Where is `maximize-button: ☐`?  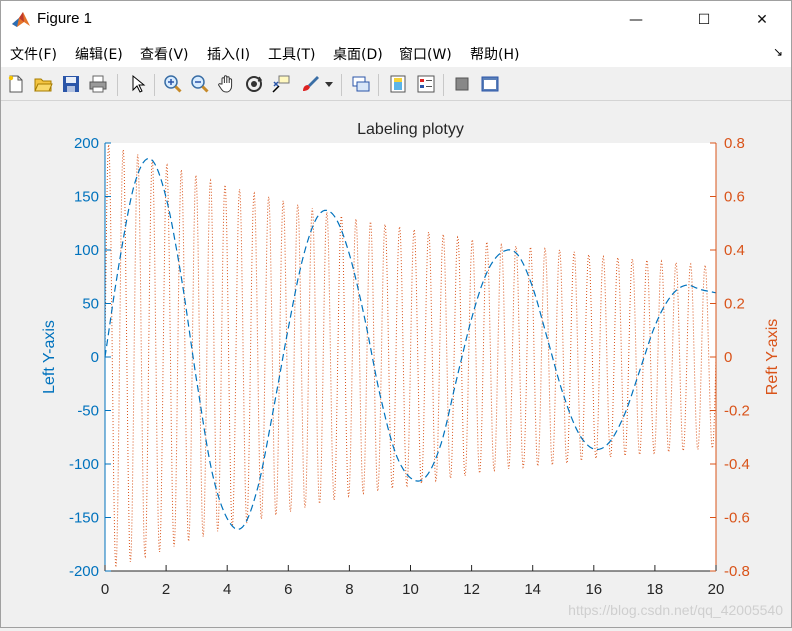
maximize-button: ☐ is located at coordinates (704, 20).